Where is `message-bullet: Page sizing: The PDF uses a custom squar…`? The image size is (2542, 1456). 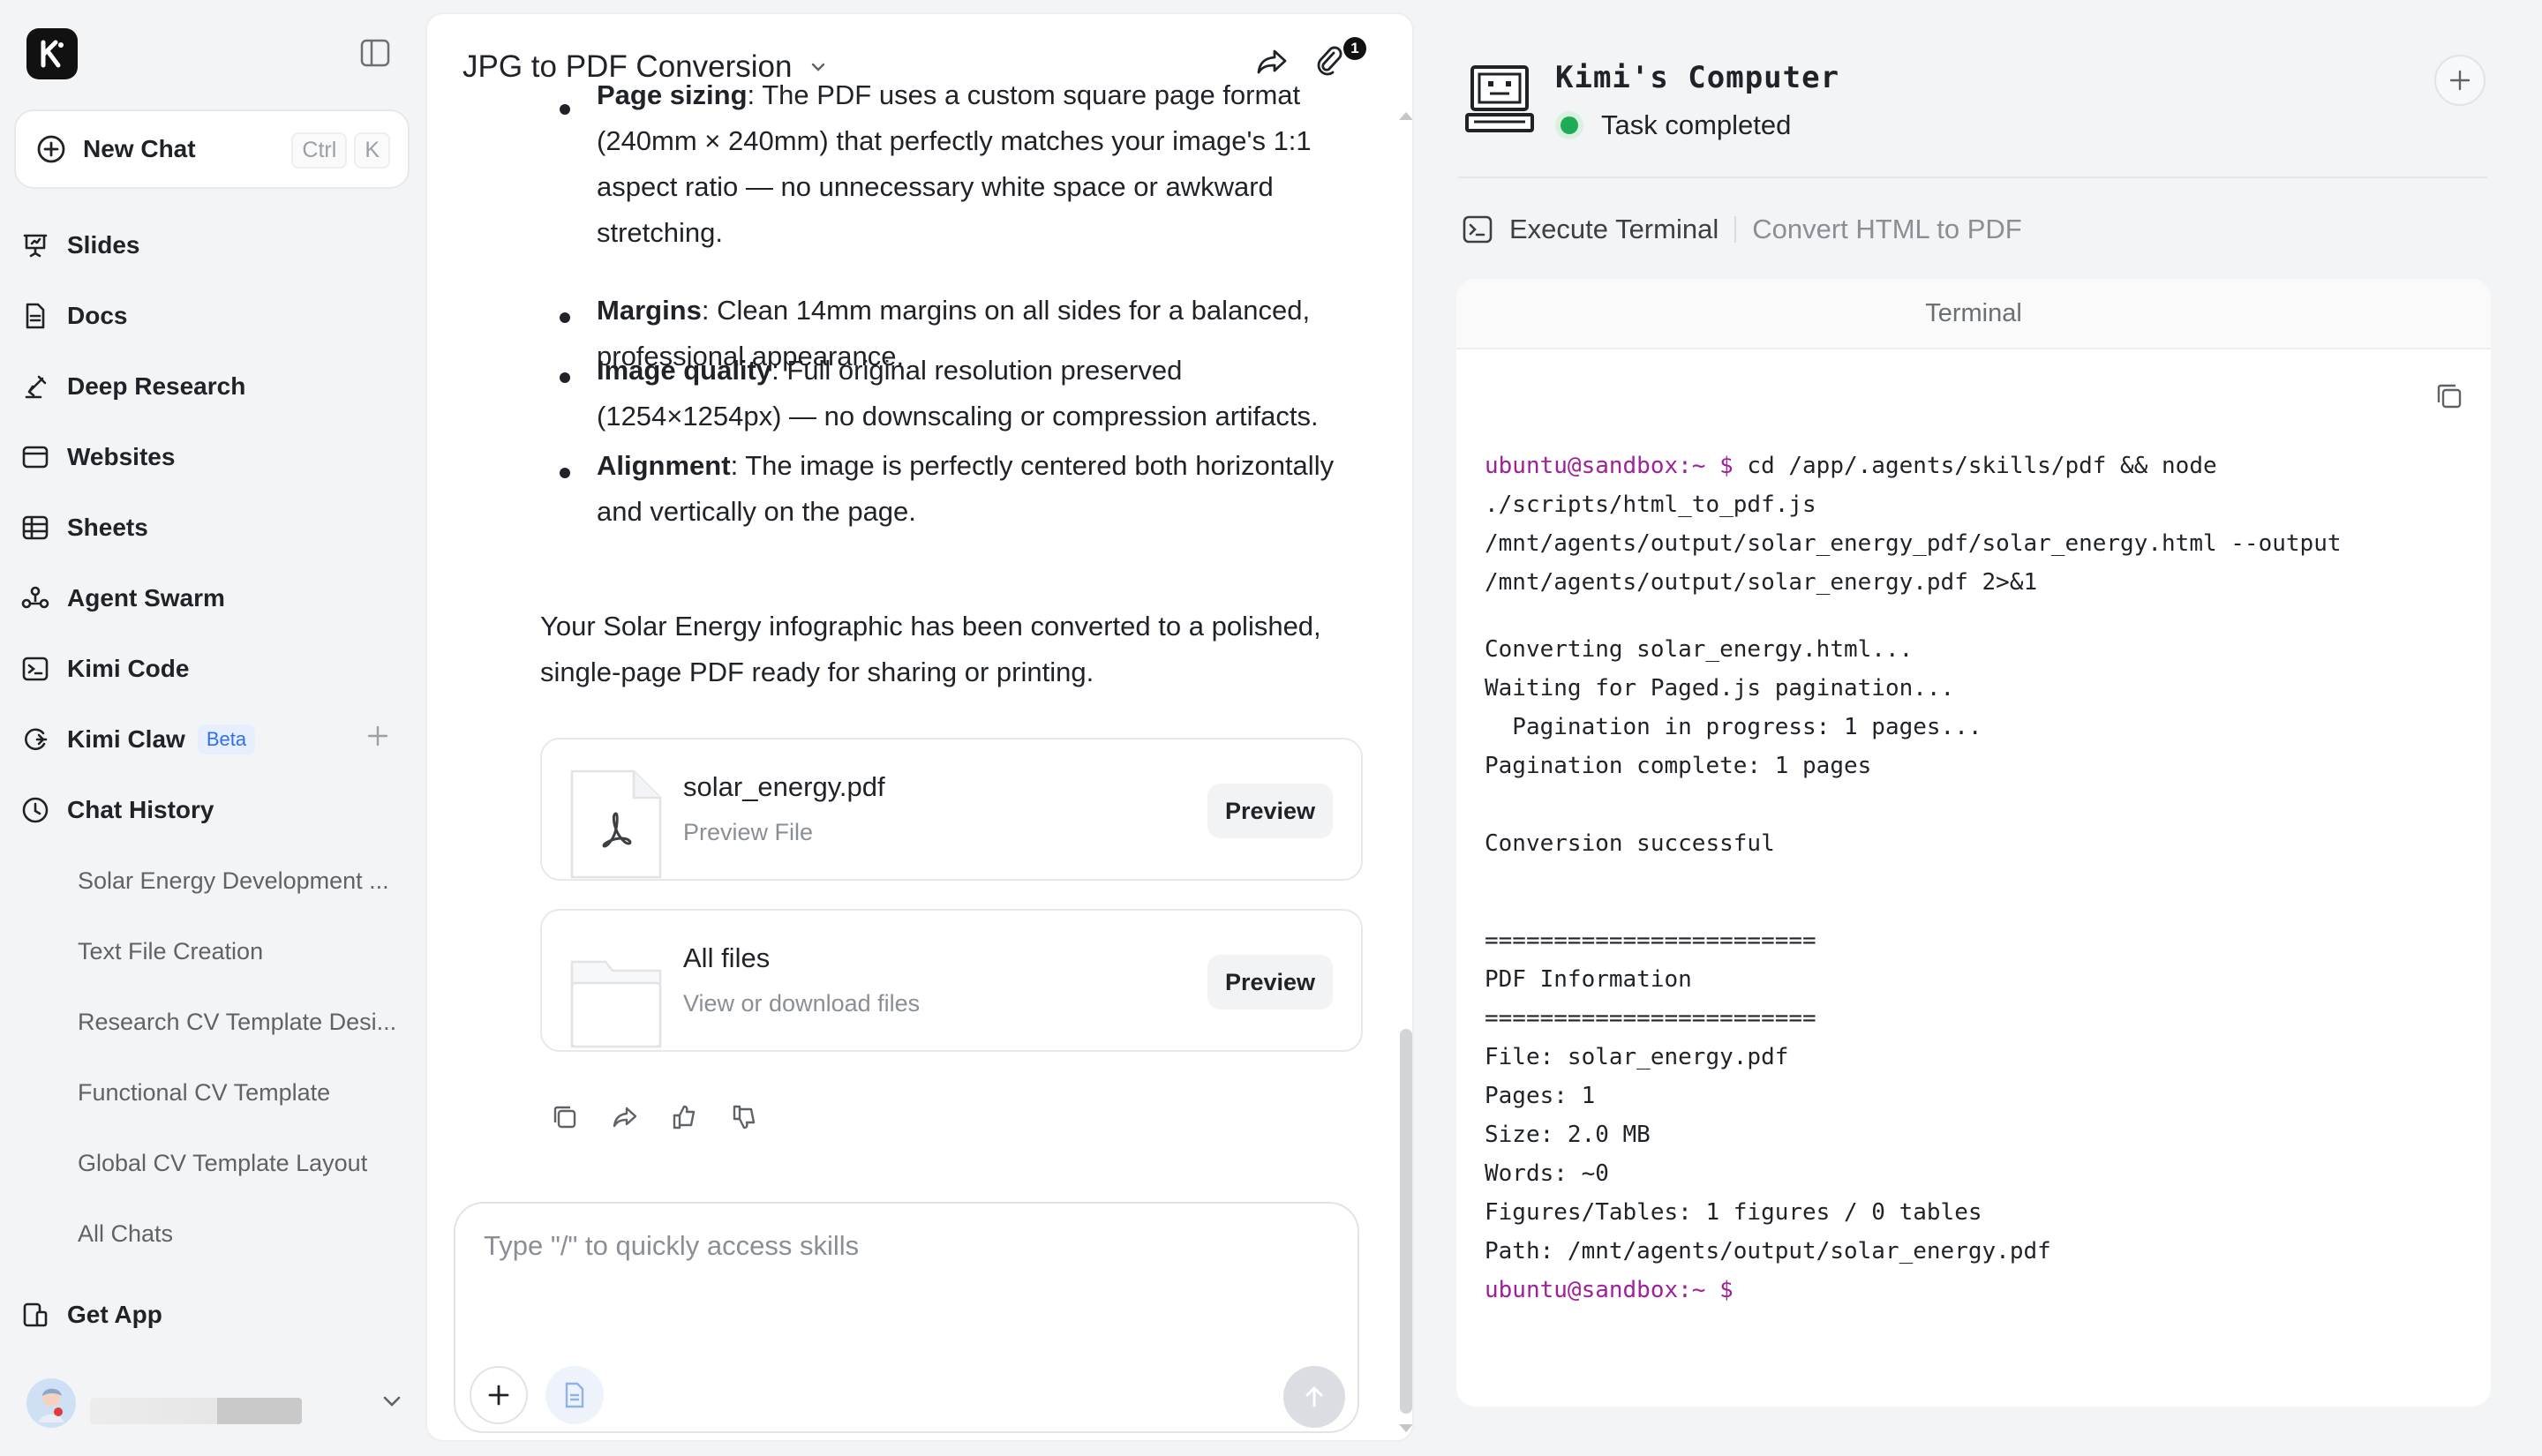 message-bullet: Page sizing: The PDF uses a custom squar… is located at coordinates (977, 170).